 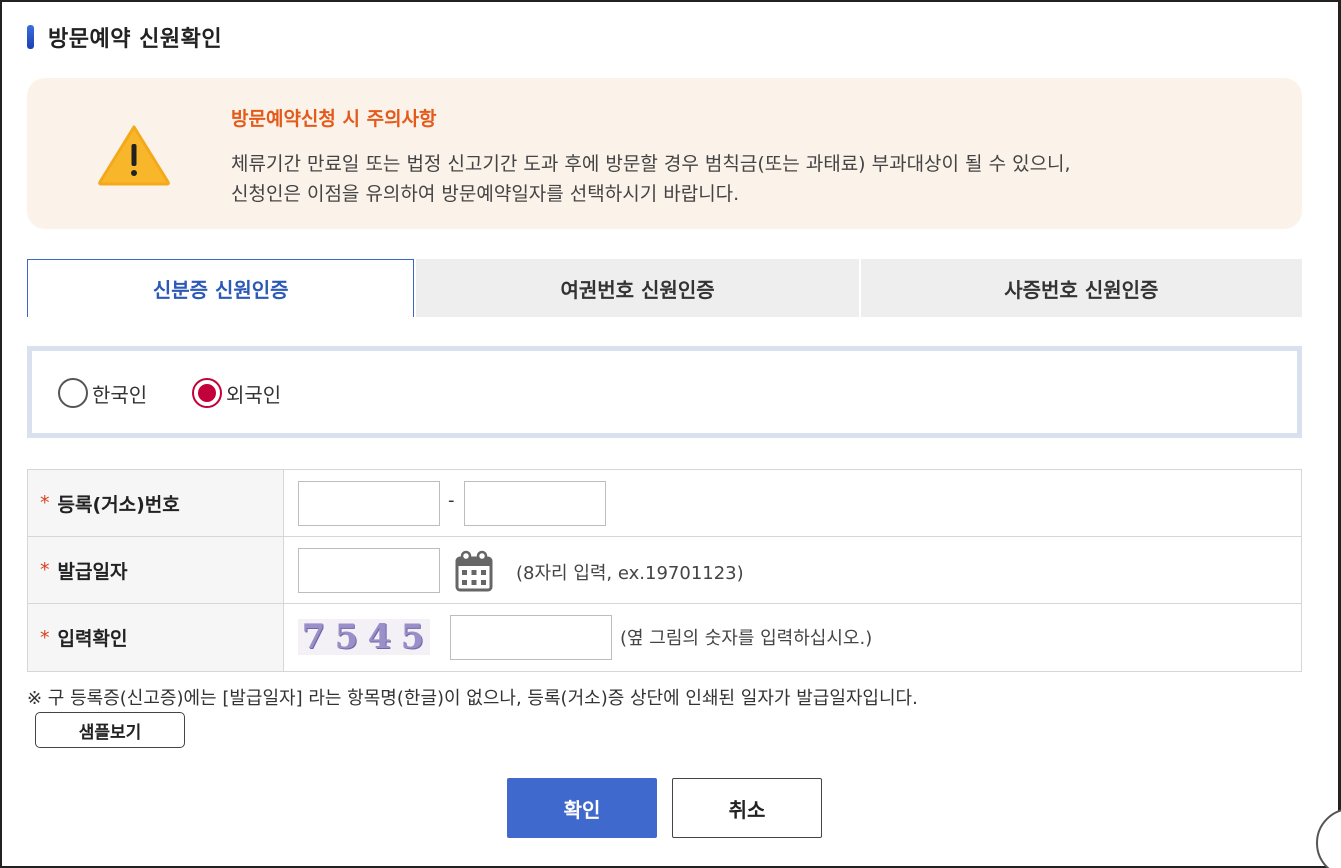 I want to click on form-row-reg-no: * 등록(거소)번호 -, so click(x=664, y=503).